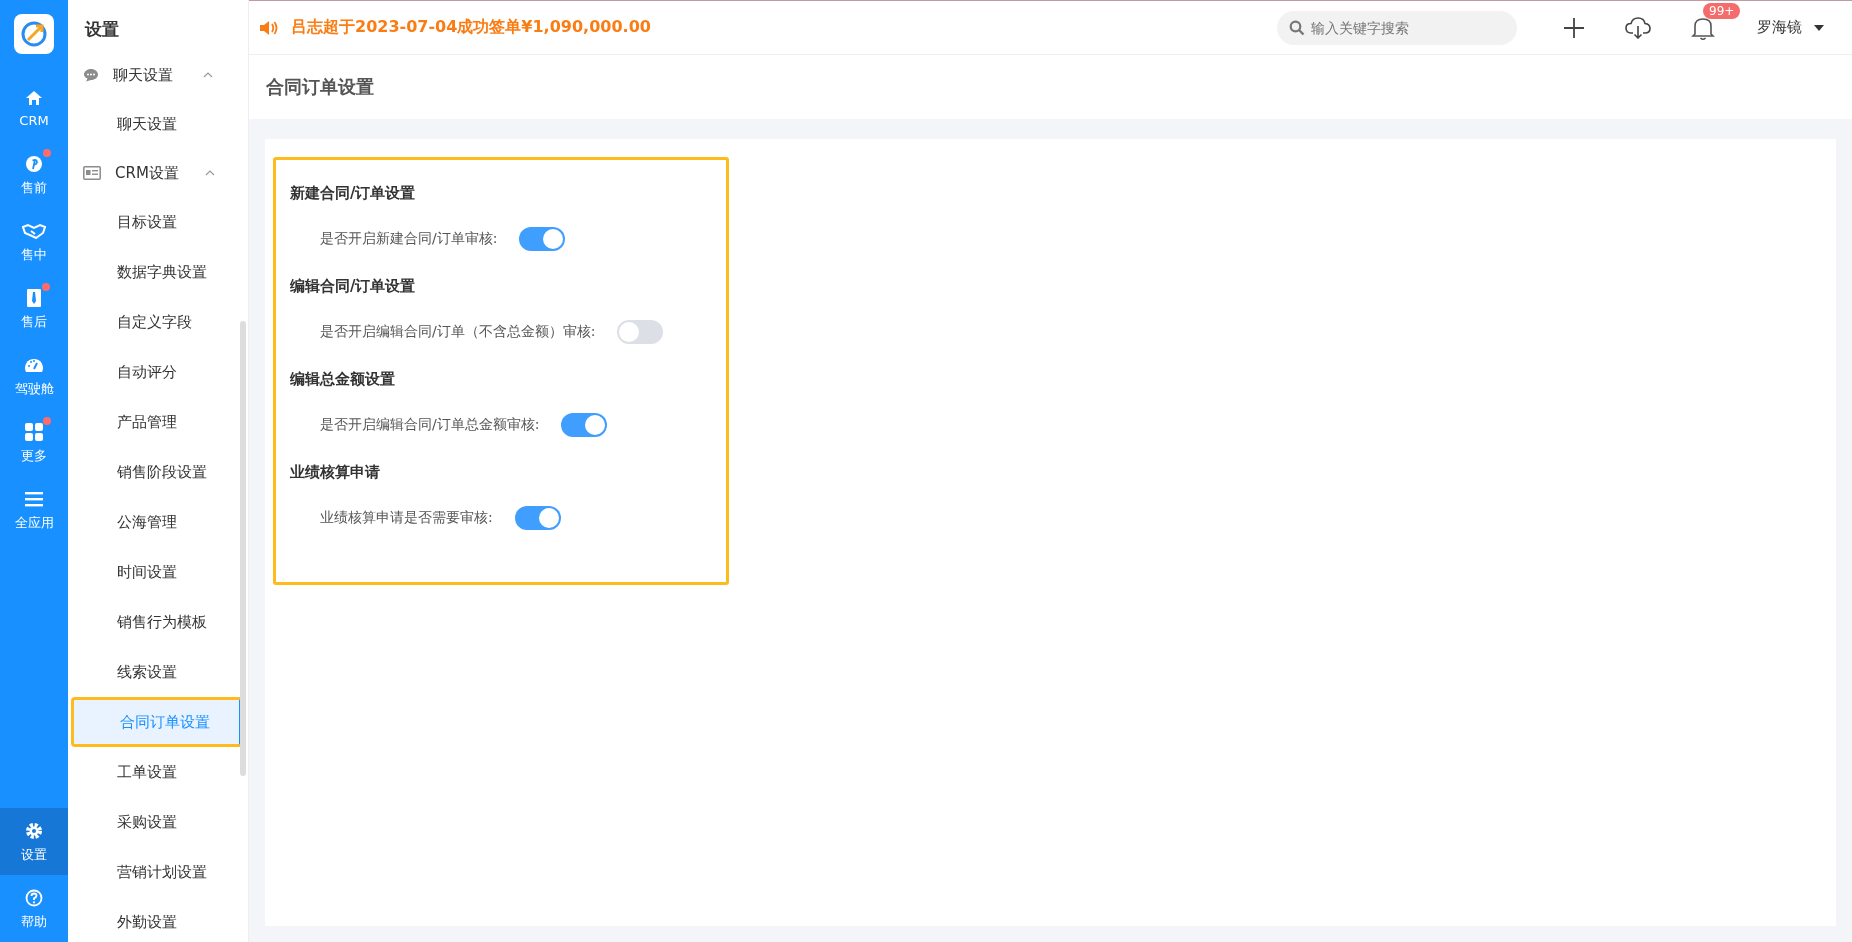 The image size is (1852, 942). What do you see at coordinates (34, 297) in the screenshot?
I see `tie-icon` at bounding box center [34, 297].